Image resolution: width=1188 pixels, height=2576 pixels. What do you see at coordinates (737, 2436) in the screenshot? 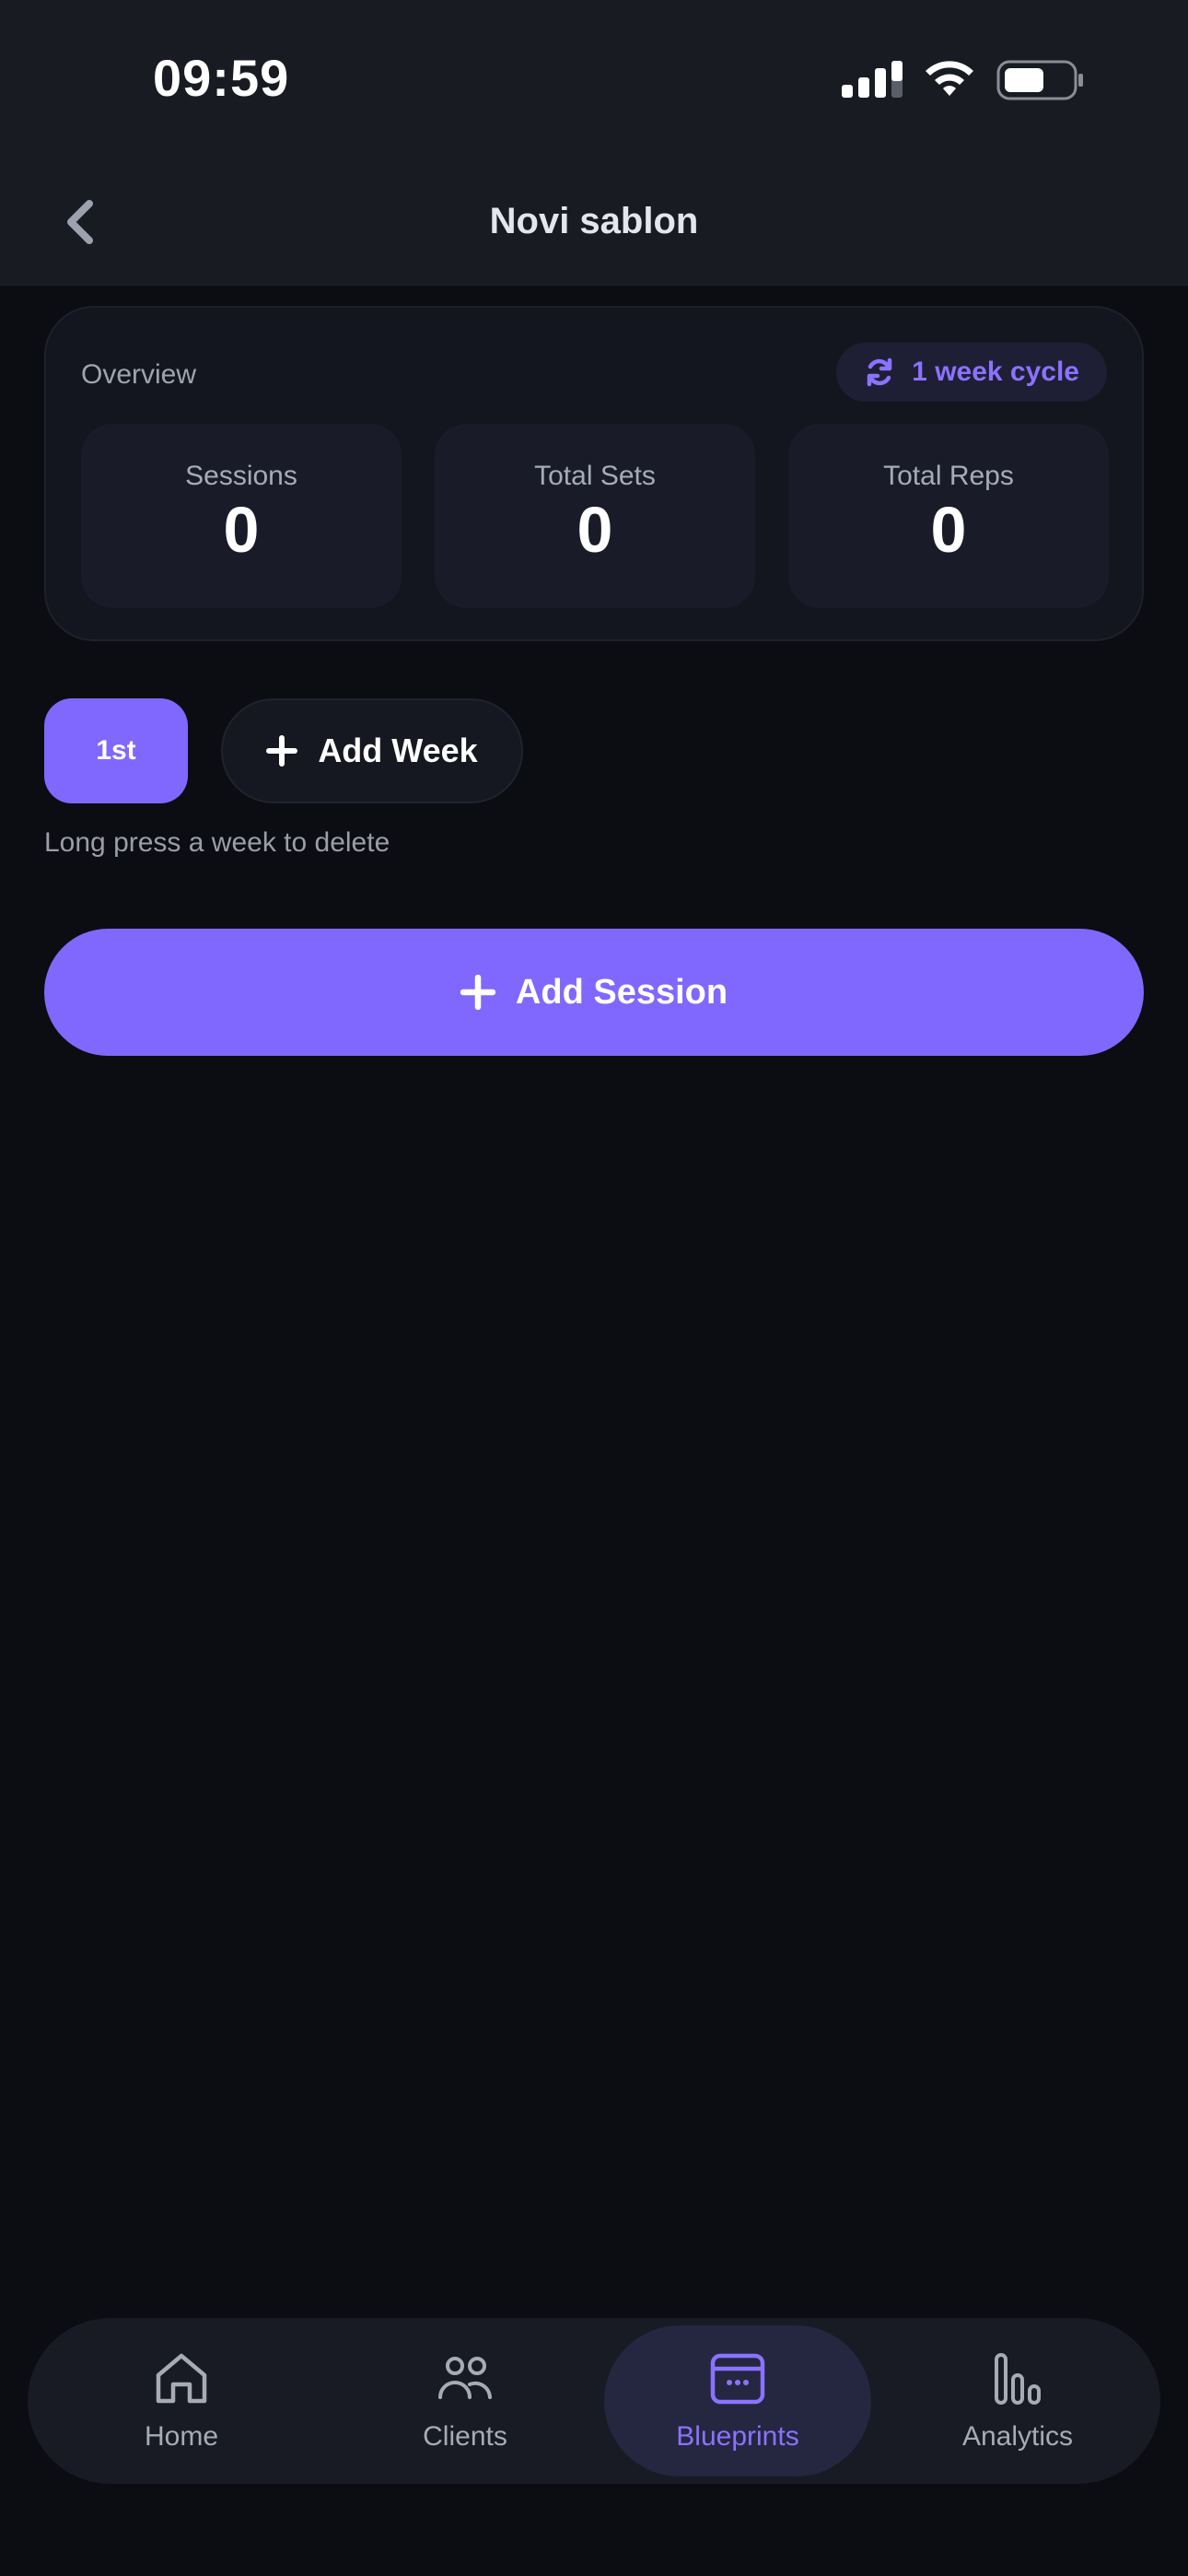
I see `nav-label: Blueprints` at bounding box center [737, 2436].